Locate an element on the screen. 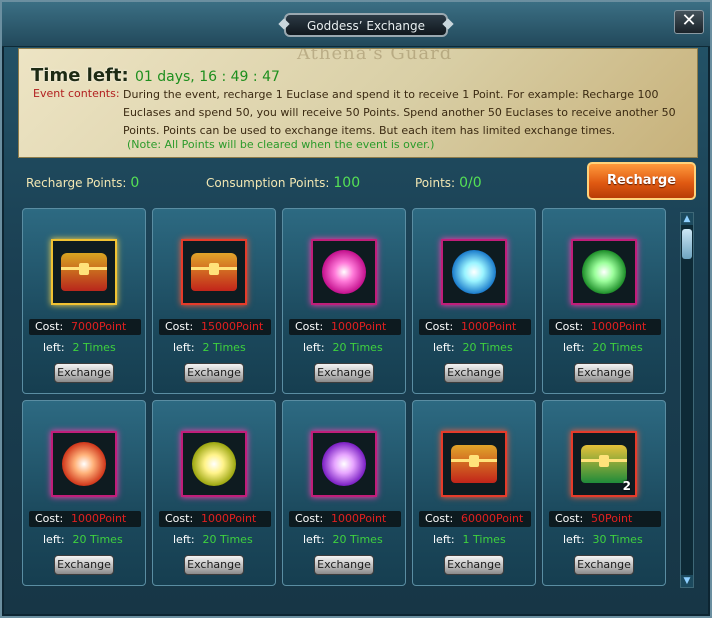  time-left-label: Time left: is located at coordinates (80, 75).